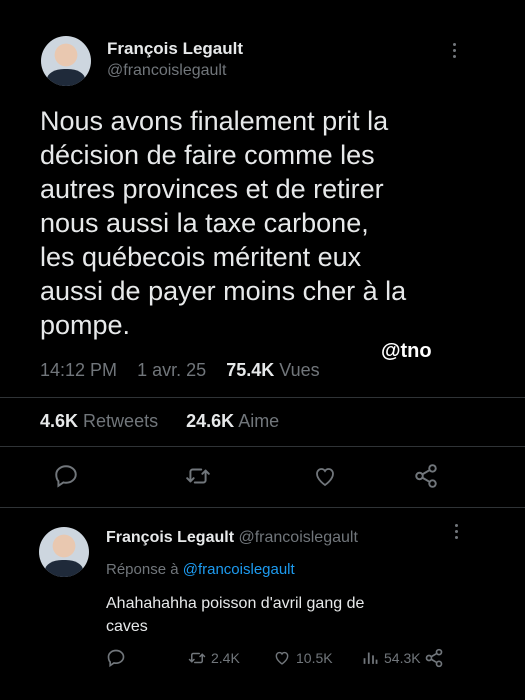  I want to click on reply-views-count: 54.3K, so click(402, 657).